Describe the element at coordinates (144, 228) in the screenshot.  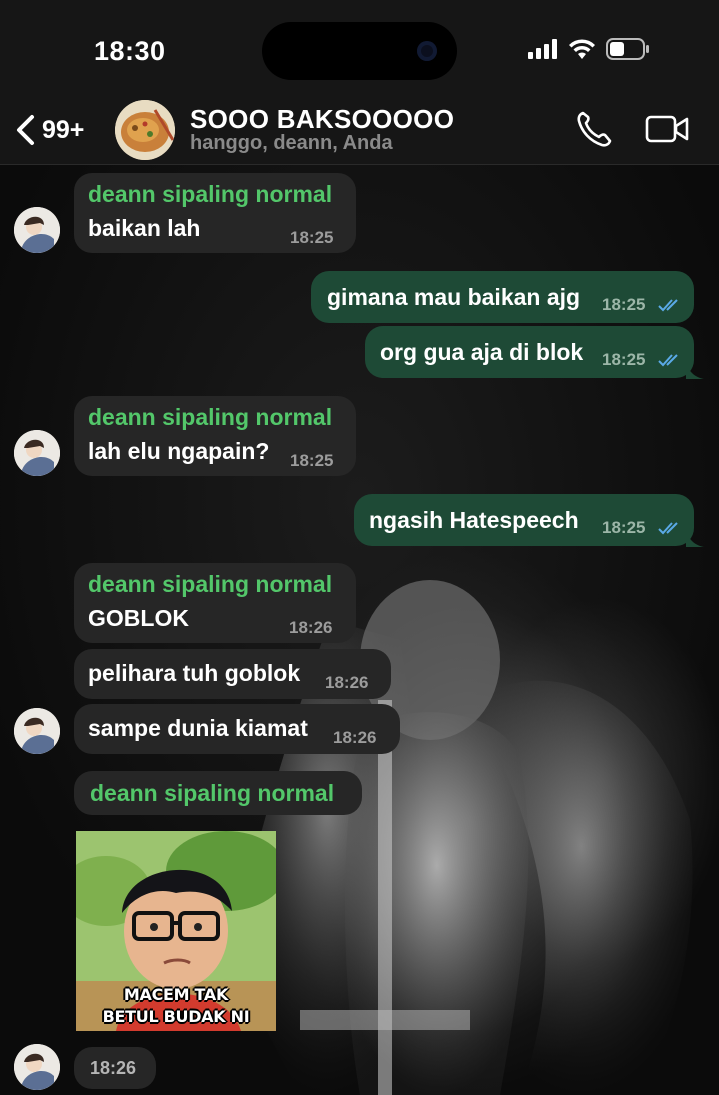
I see `message-text: baikan lah` at that location.